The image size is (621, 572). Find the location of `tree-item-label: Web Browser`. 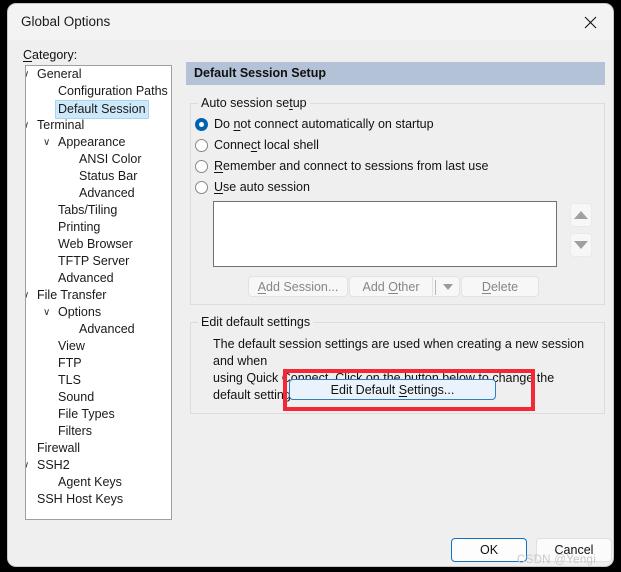

tree-item-label: Web Browser is located at coordinates (95, 244).